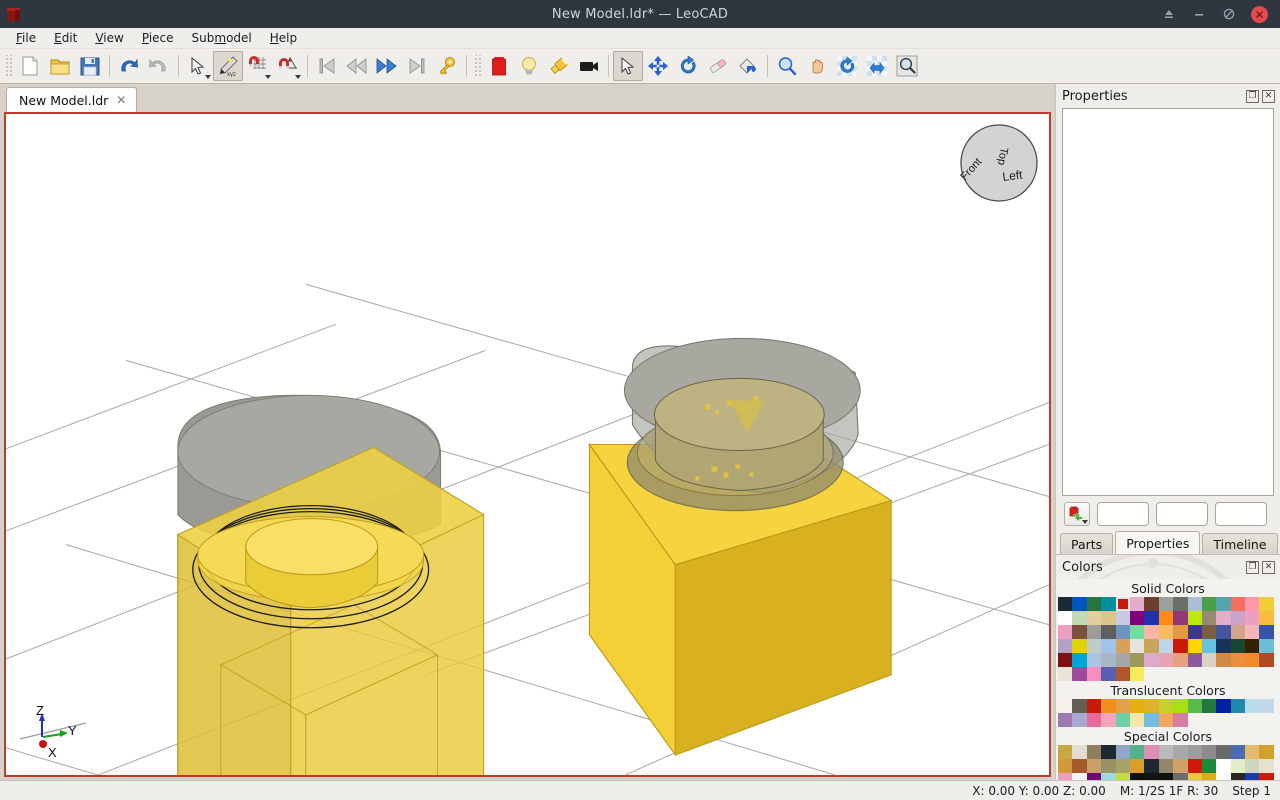  I want to click on toolbar-grip, so click(8, 66).